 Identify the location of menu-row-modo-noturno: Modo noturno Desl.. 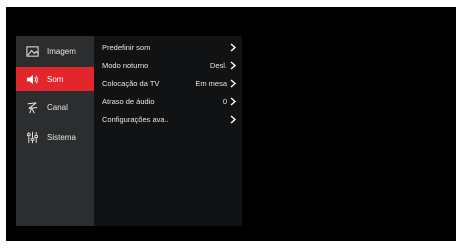
(168, 65).